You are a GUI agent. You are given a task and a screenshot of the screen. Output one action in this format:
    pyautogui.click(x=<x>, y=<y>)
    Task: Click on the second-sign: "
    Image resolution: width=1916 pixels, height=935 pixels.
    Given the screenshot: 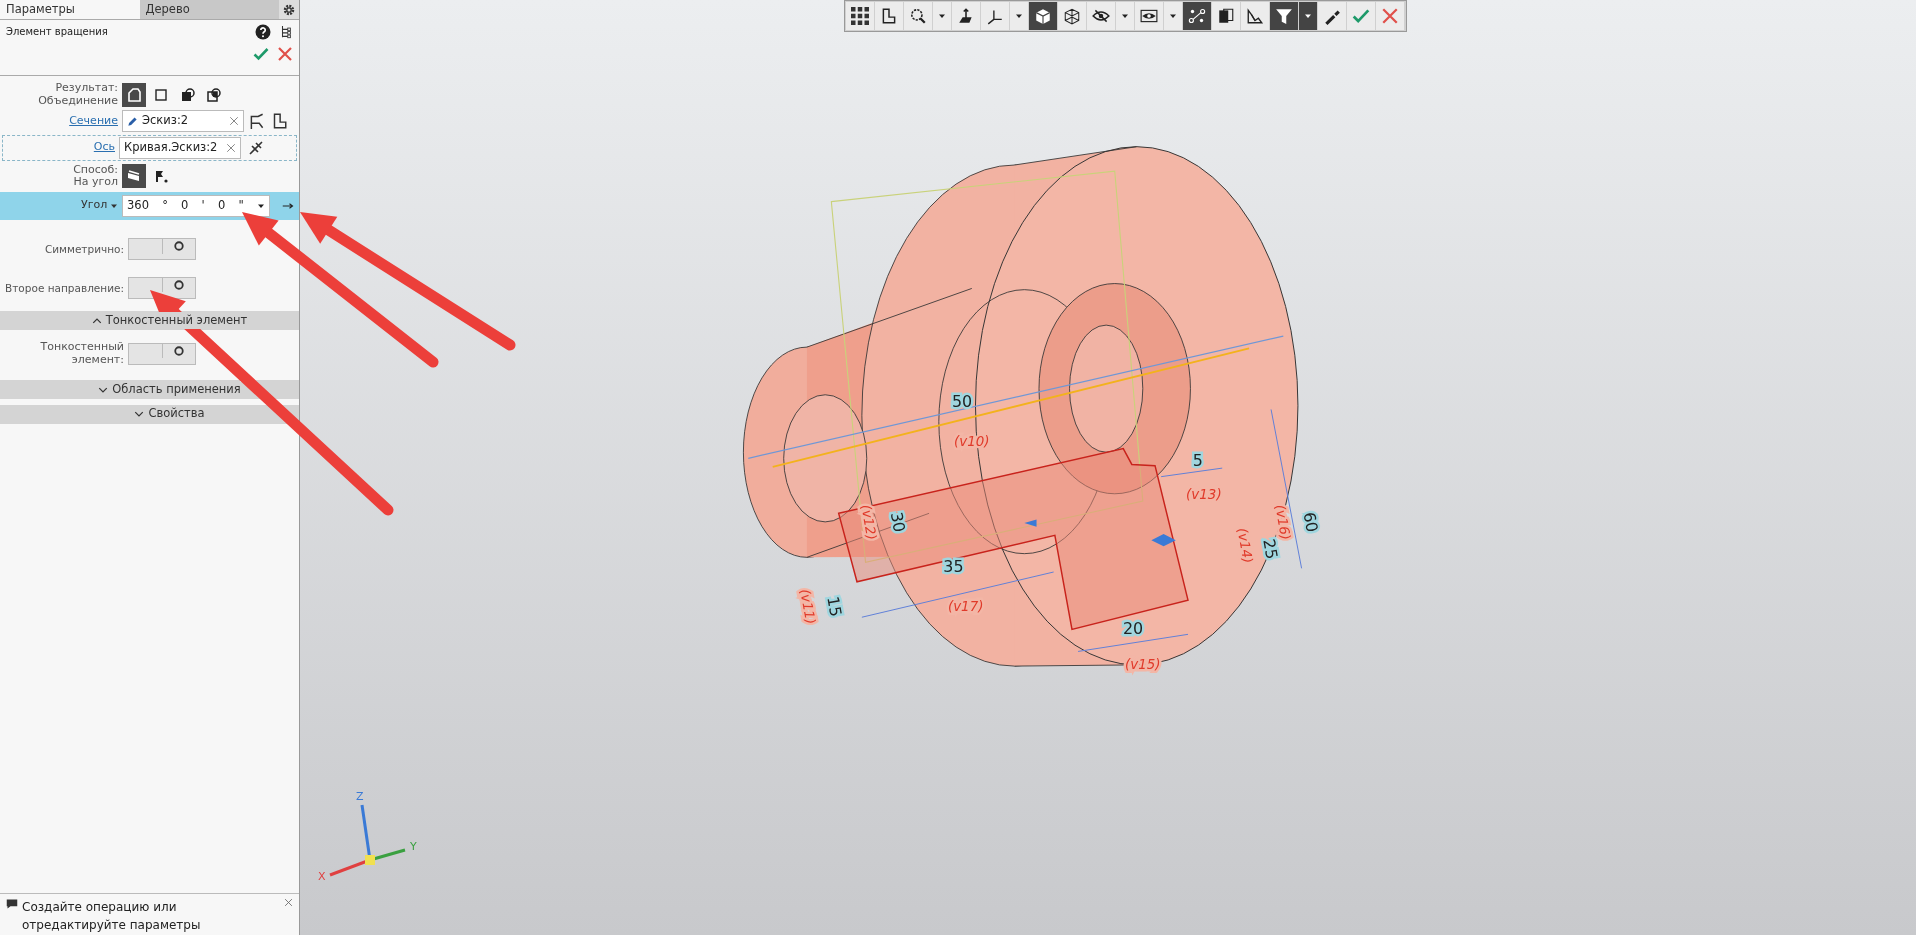 What is the action you would take?
    pyautogui.click(x=241, y=205)
    